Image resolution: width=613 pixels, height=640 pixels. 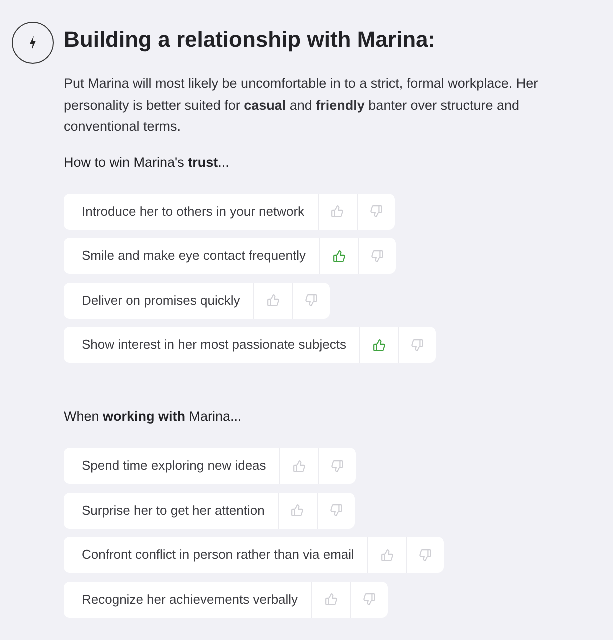 I want to click on suggestion-text: Show interest in her most passionate subjects, so click(x=214, y=345).